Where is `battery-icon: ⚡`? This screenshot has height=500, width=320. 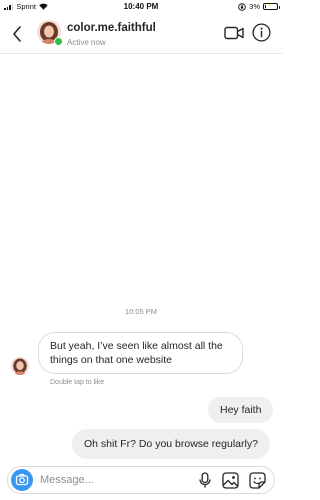 battery-icon: ⚡ is located at coordinates (271, 6).